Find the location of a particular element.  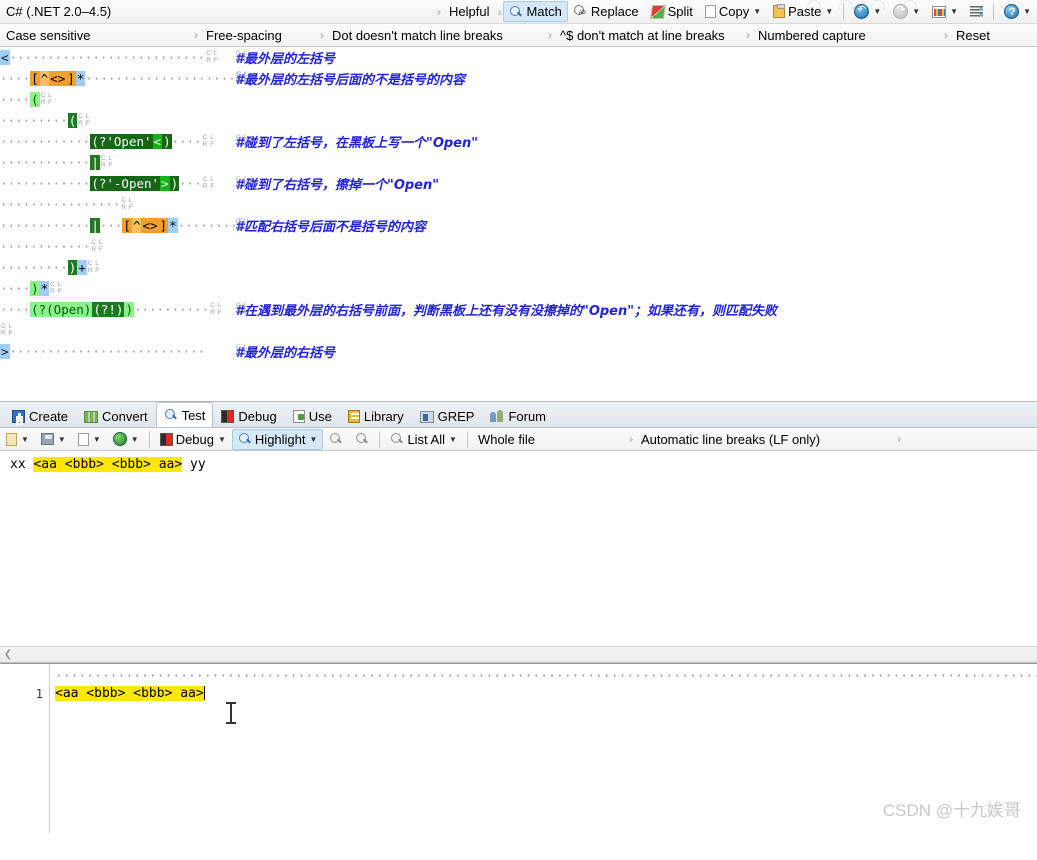

tab-debug-label: Debug is located at coordinates (257, 416).